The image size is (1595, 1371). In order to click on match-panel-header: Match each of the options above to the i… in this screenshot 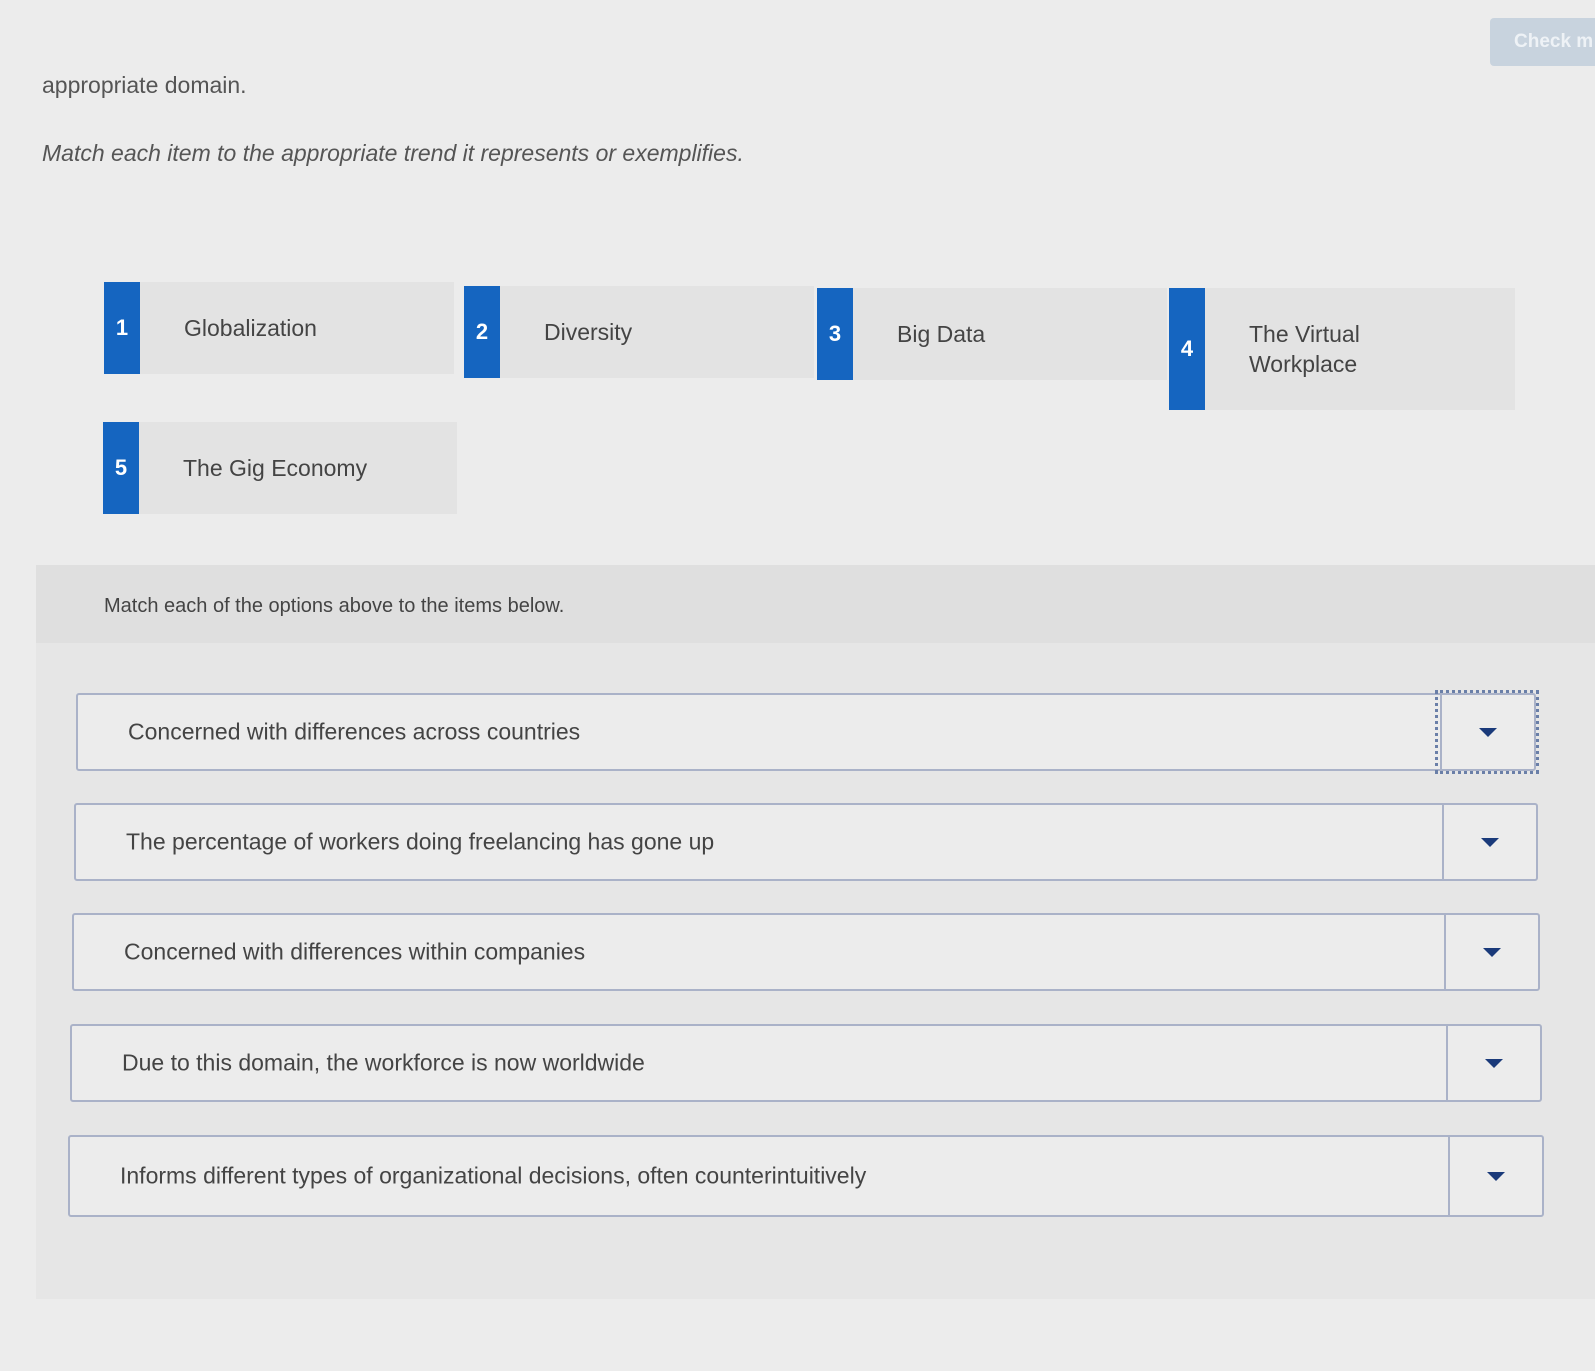, I will do `click(815, 604)`.